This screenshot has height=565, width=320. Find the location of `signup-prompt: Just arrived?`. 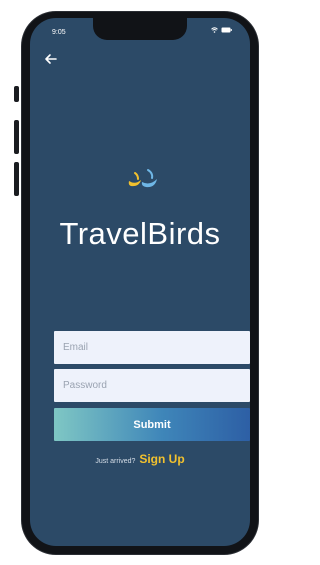

signup-prompt: Just arrived? is located at coordinates (115, 461).